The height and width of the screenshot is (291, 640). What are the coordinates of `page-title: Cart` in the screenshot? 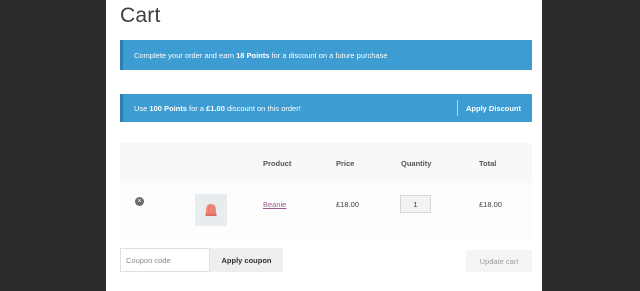 It's located at (140, 15).